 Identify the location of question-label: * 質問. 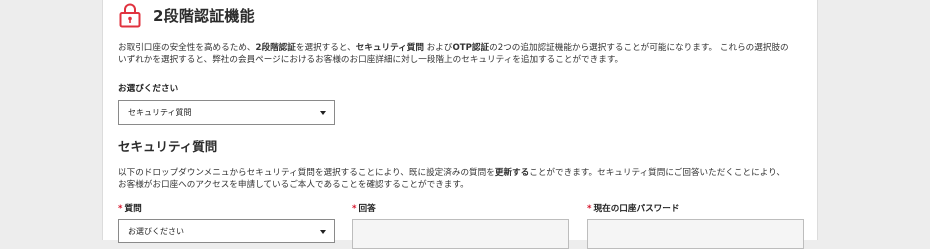
(130, 208).